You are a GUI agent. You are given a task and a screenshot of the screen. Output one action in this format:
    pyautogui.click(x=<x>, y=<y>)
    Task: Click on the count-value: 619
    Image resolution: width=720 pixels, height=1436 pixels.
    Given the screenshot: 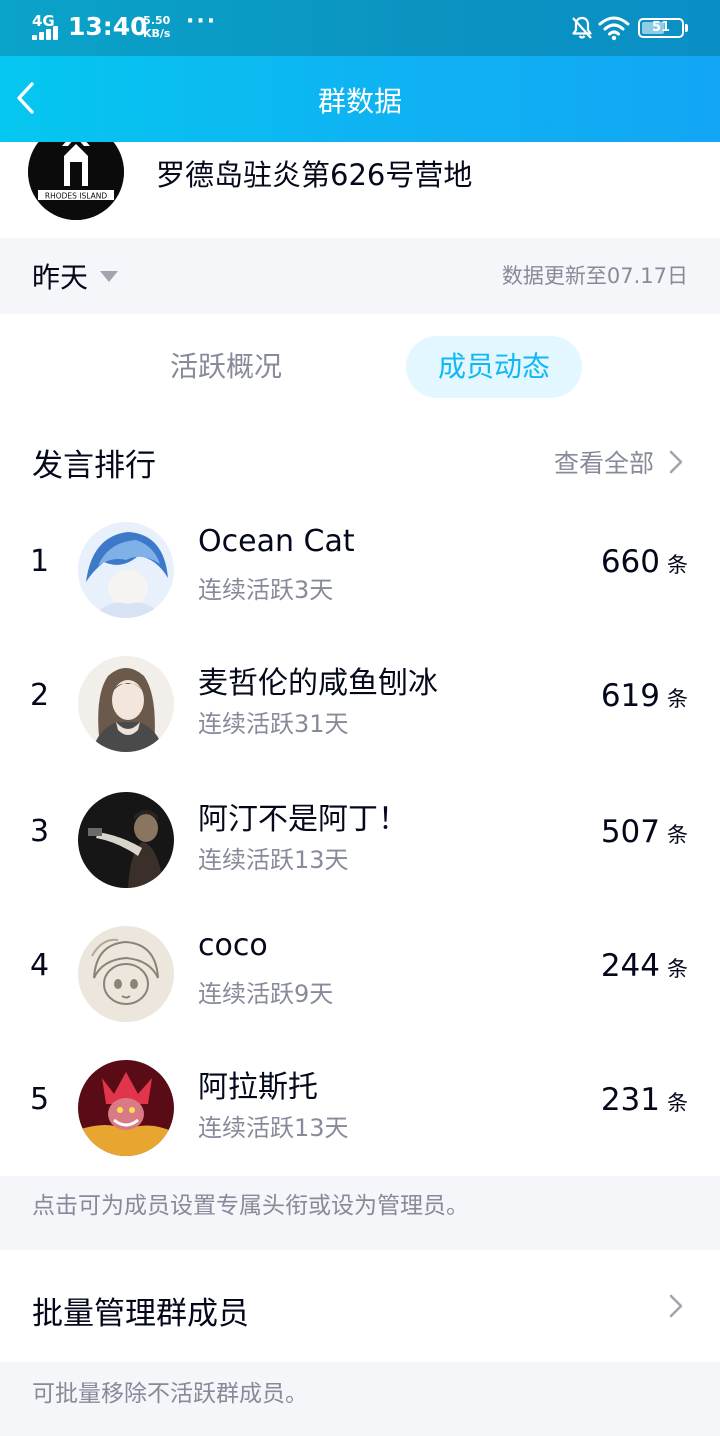 What is the action you would take?
    pyautogui.click(x=630, y=696)
    